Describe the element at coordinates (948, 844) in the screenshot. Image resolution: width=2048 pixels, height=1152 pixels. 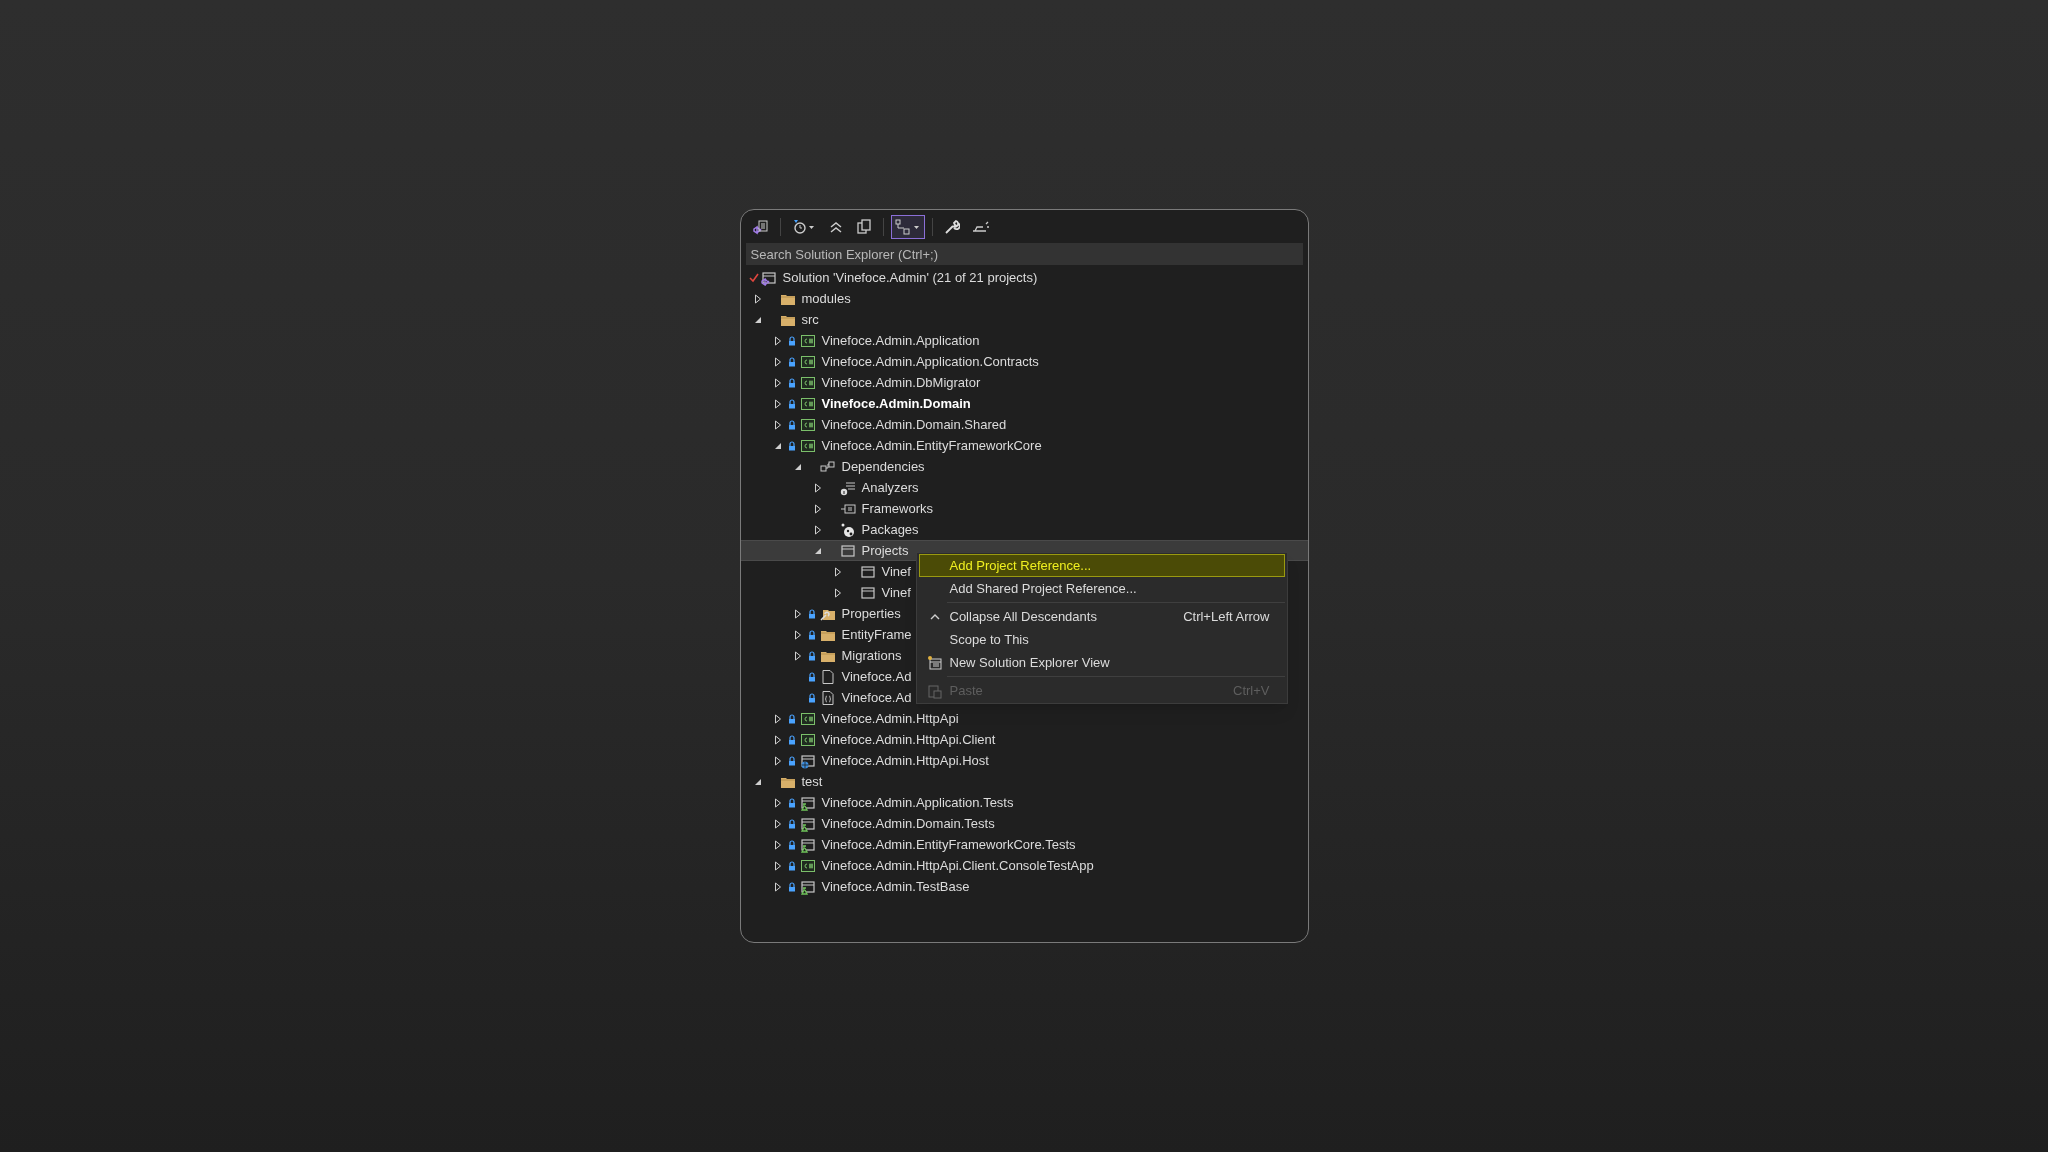
I see `tree-item-label: Vinefoce.Admin.EntityFrameworkCore.Tests` at that location.